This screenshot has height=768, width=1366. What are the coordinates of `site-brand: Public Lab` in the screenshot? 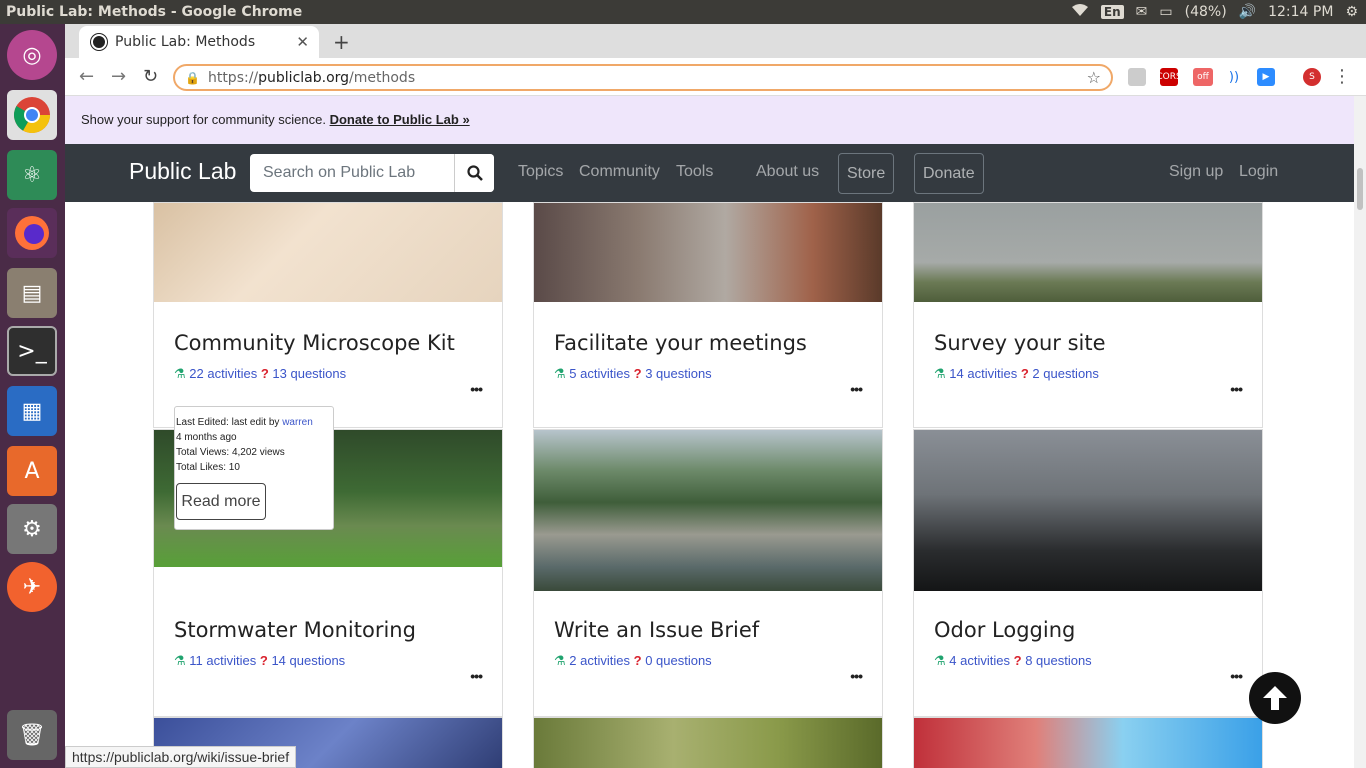 It's located at (182, 171).